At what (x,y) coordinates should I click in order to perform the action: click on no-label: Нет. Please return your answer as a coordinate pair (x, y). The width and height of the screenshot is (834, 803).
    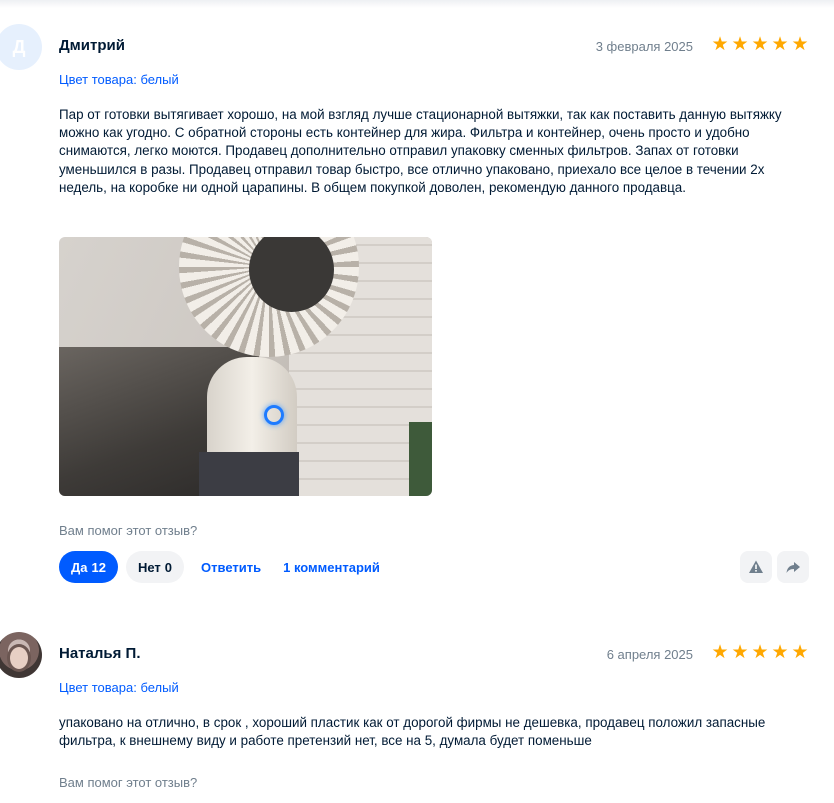
    Looking at the image, I should click on (149, 567).